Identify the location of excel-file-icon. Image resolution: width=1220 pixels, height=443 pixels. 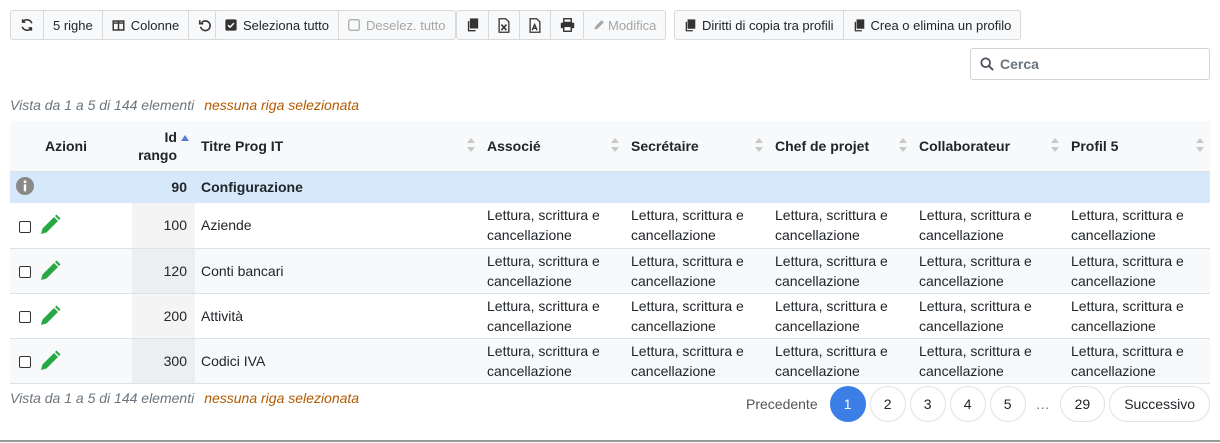
(504, 25).